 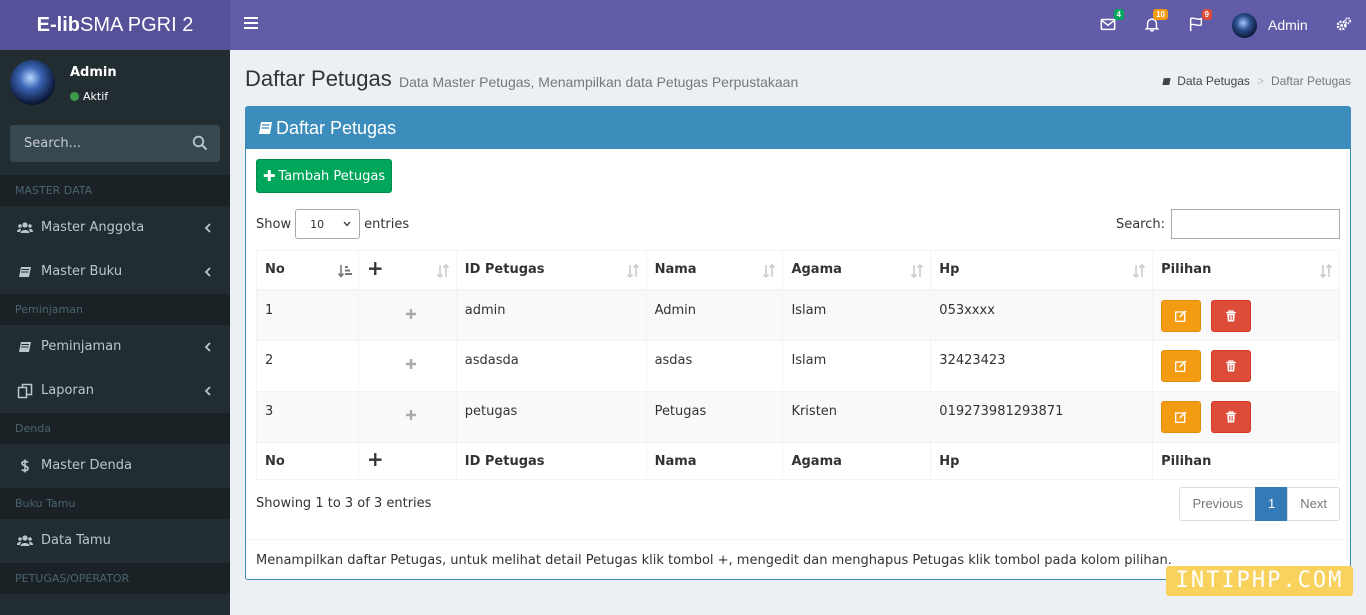 I want to click on cell-no: 1, so click(x=307, y=315).